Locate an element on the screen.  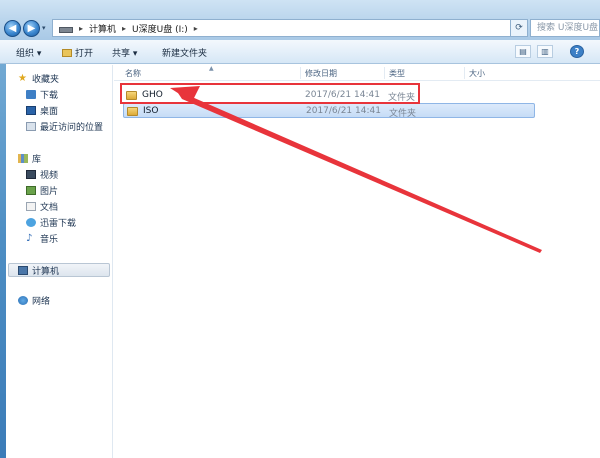
new-folder-button: 新建文件夹 is located at coordinates (184, 52).